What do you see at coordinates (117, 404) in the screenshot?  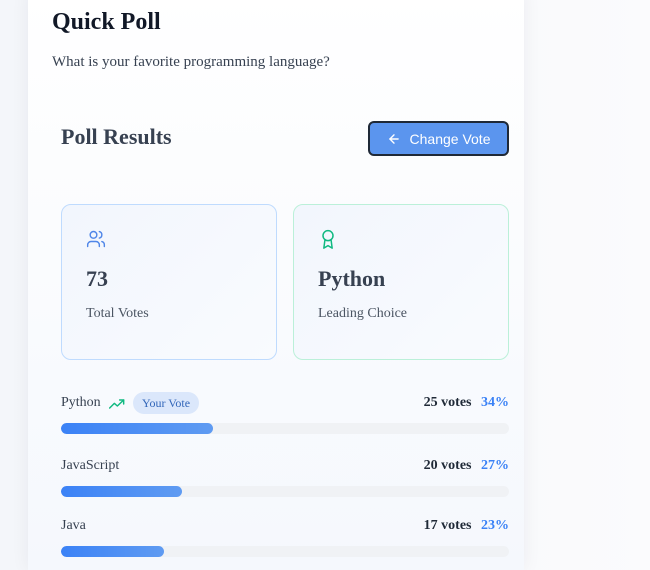 I see `trending-up-icon` at bounding box center [117, 404].